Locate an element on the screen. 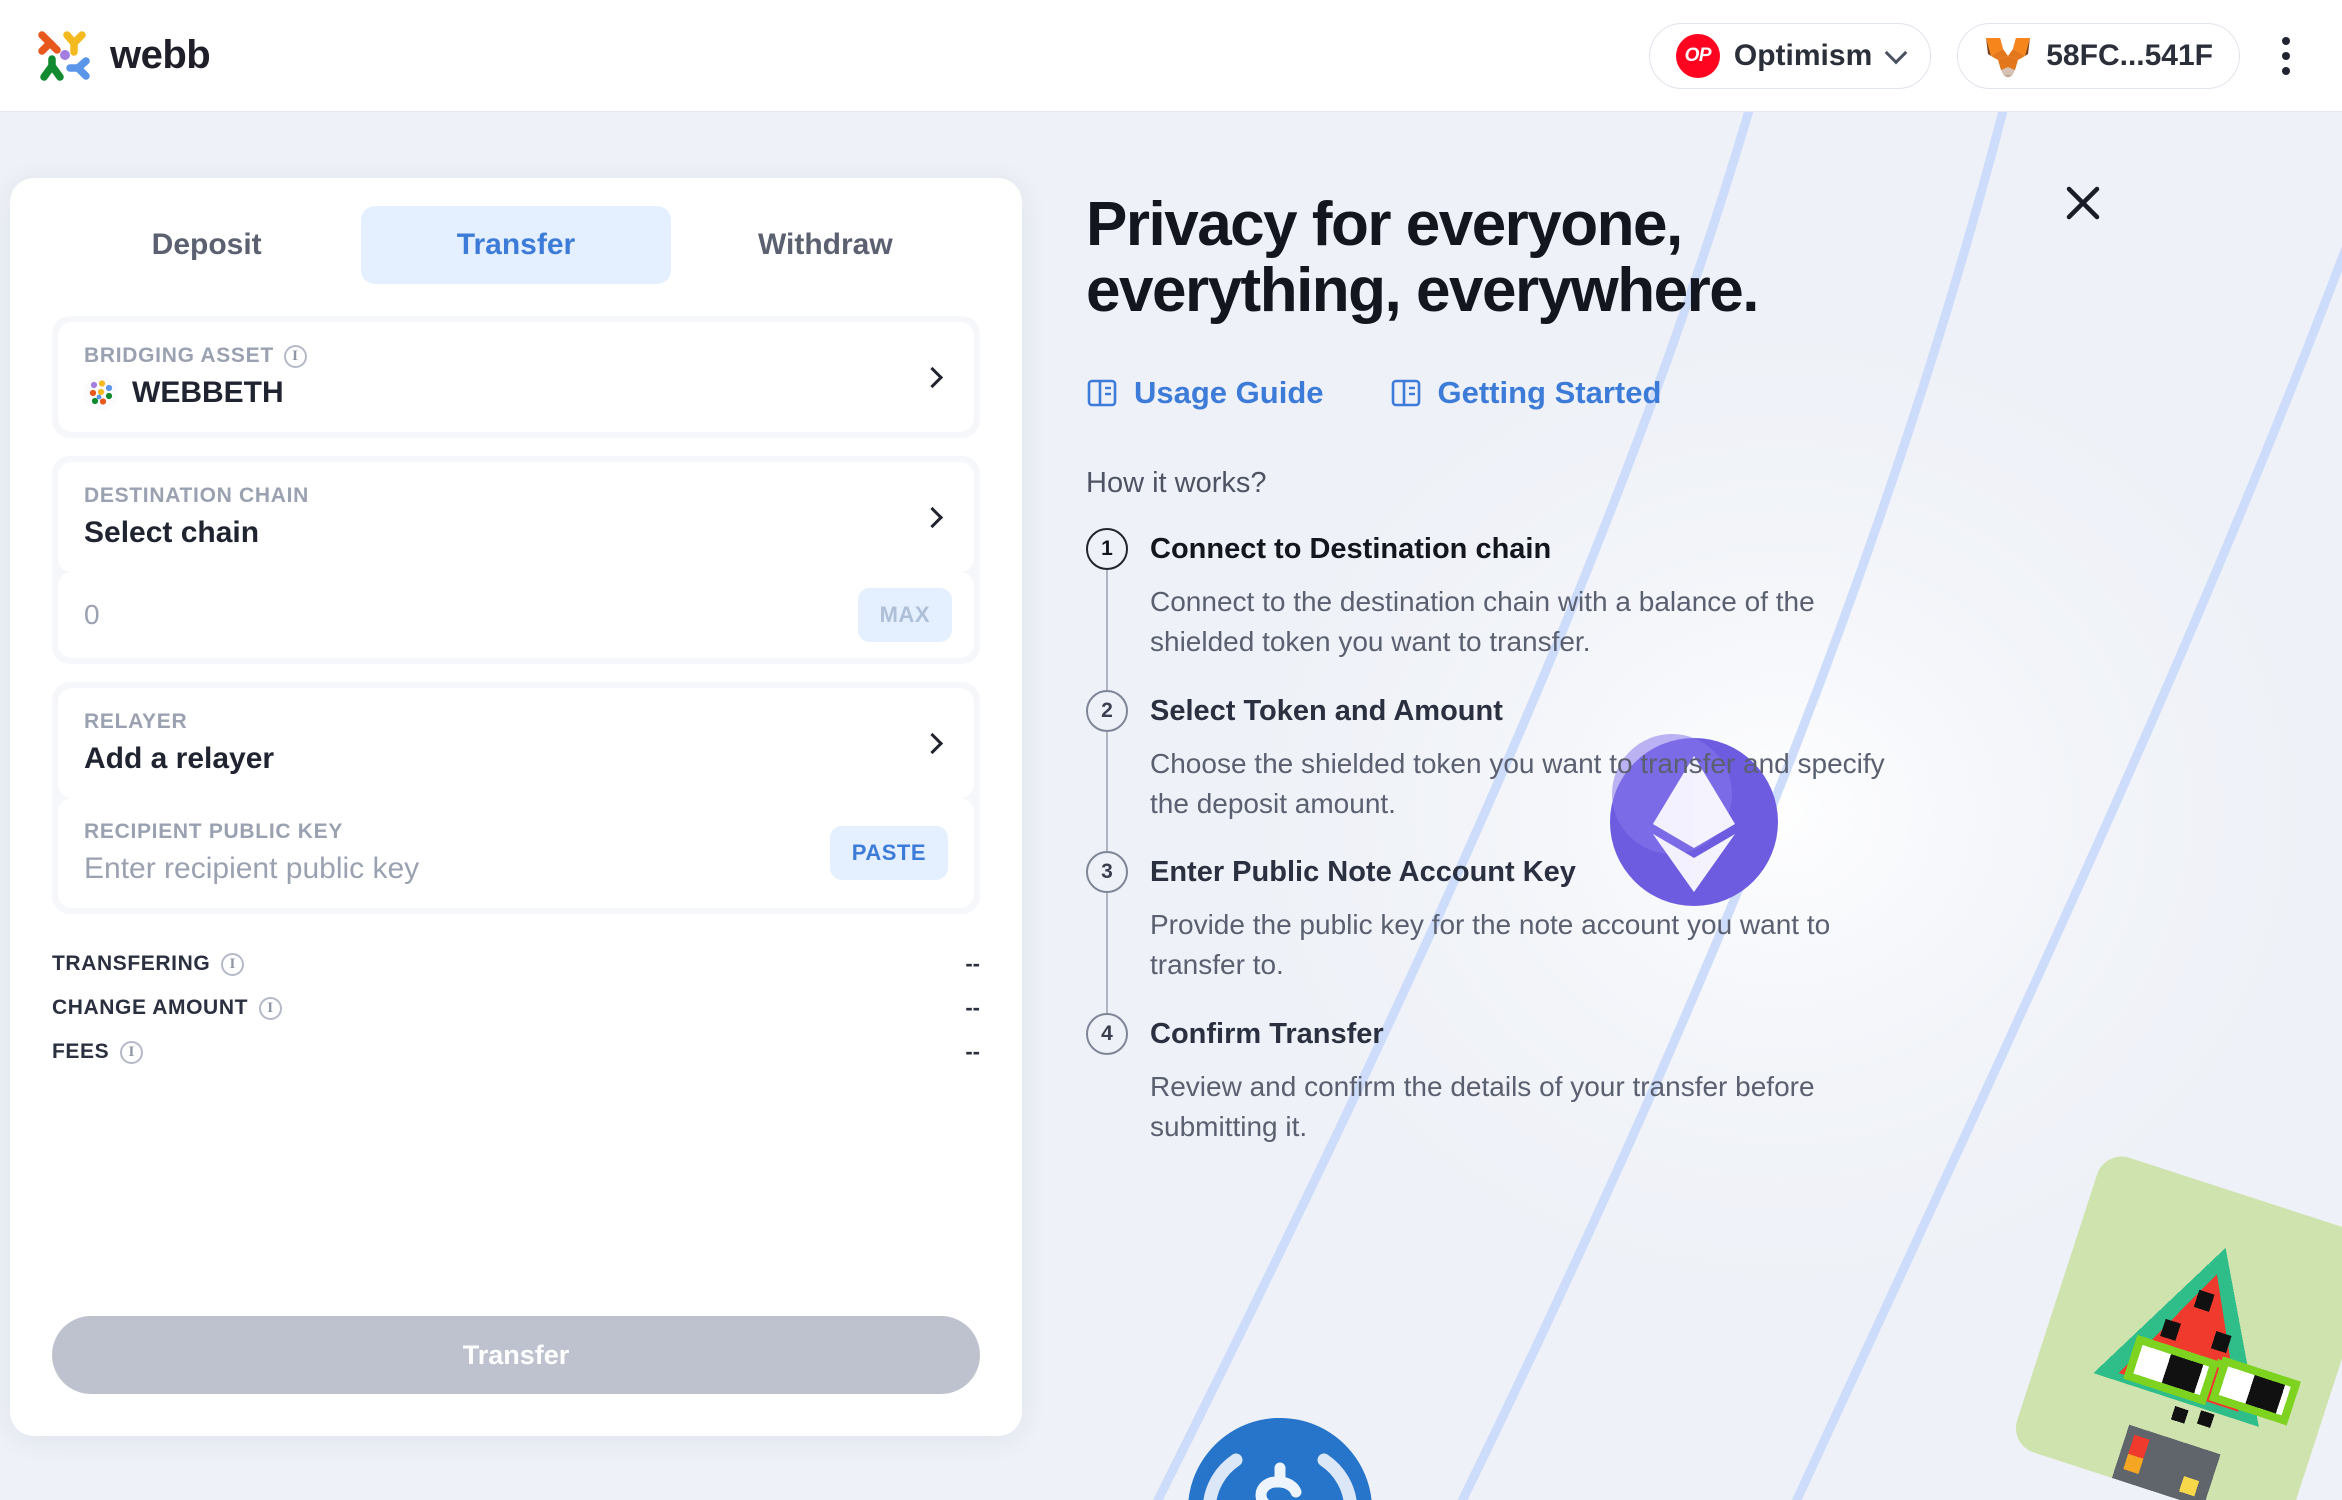  top-bar-actions: OP Optimism 58FC...541F is located at coordinates (1977, 55).